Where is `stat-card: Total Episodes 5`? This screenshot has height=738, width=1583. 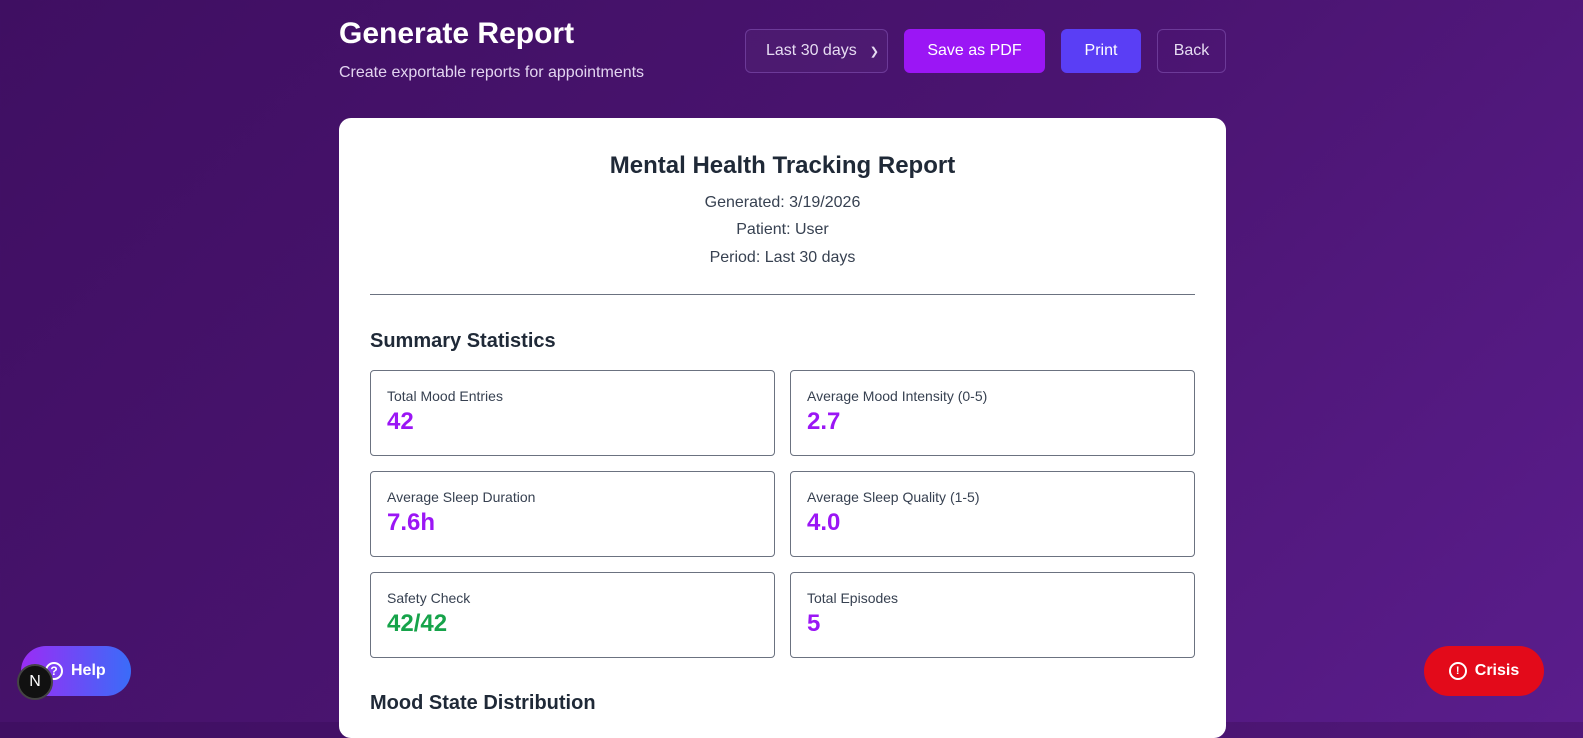 stat-card: Total Episodes 5 is located at coordinates (992, 615).